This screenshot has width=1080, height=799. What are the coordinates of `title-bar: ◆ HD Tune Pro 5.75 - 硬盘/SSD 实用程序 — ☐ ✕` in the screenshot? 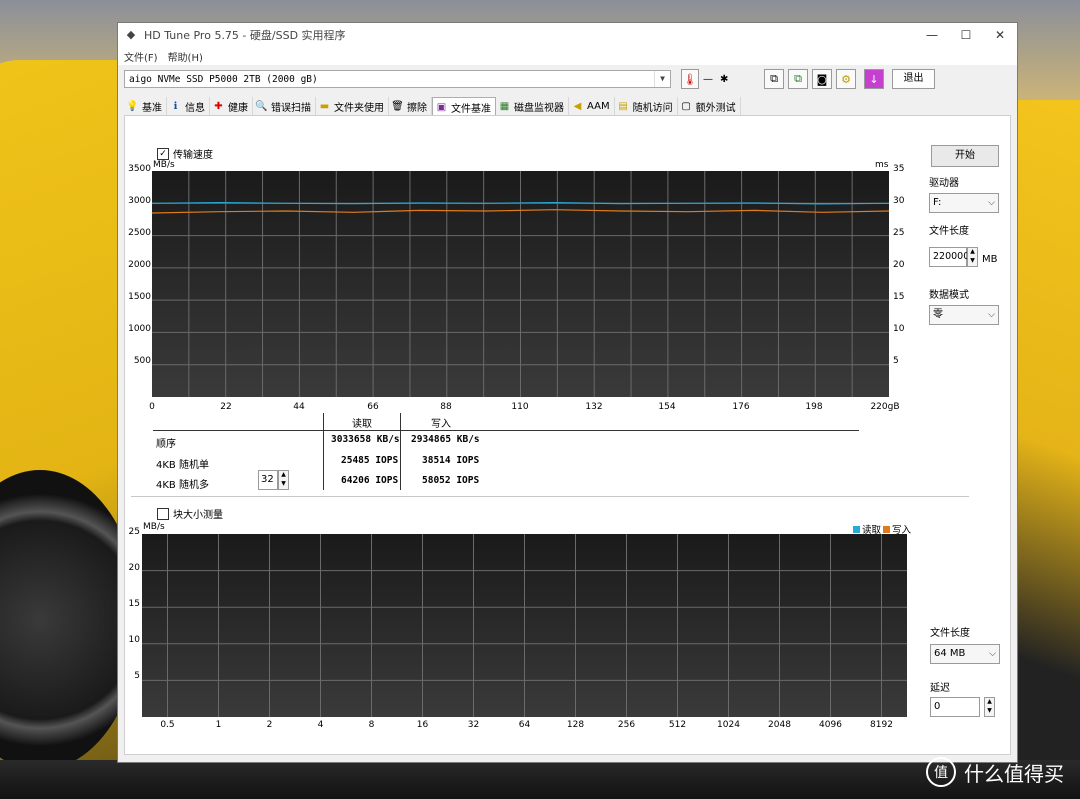 It's located at (567, 35).